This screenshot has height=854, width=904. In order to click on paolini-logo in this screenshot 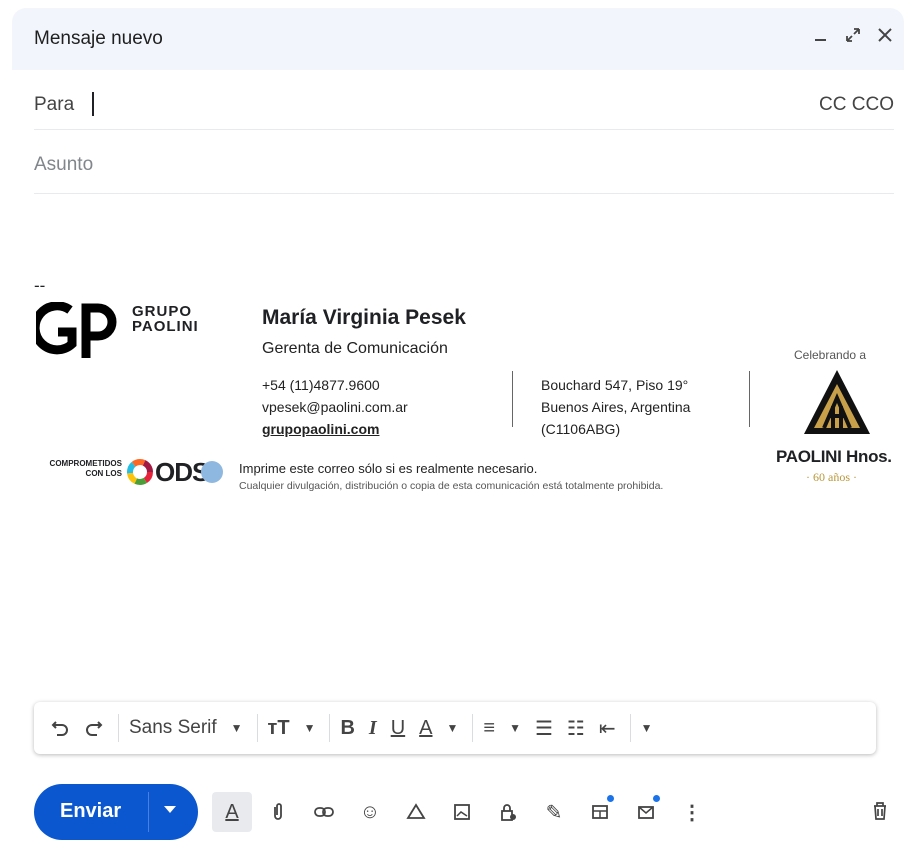, I will do `click(837, 402)`.